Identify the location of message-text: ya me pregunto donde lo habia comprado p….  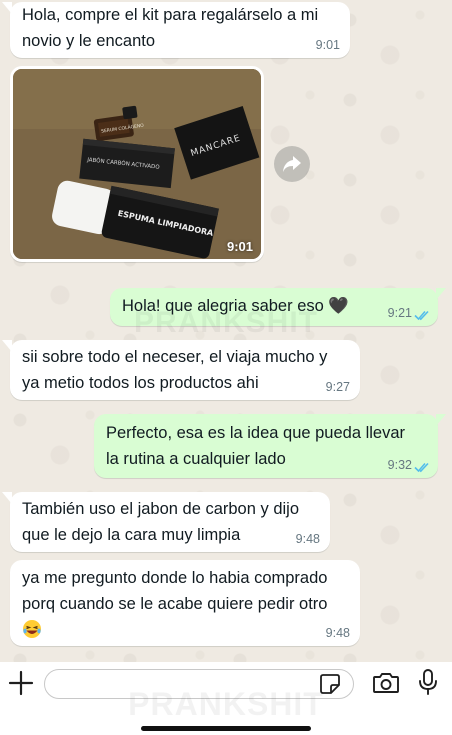
(185, 601).